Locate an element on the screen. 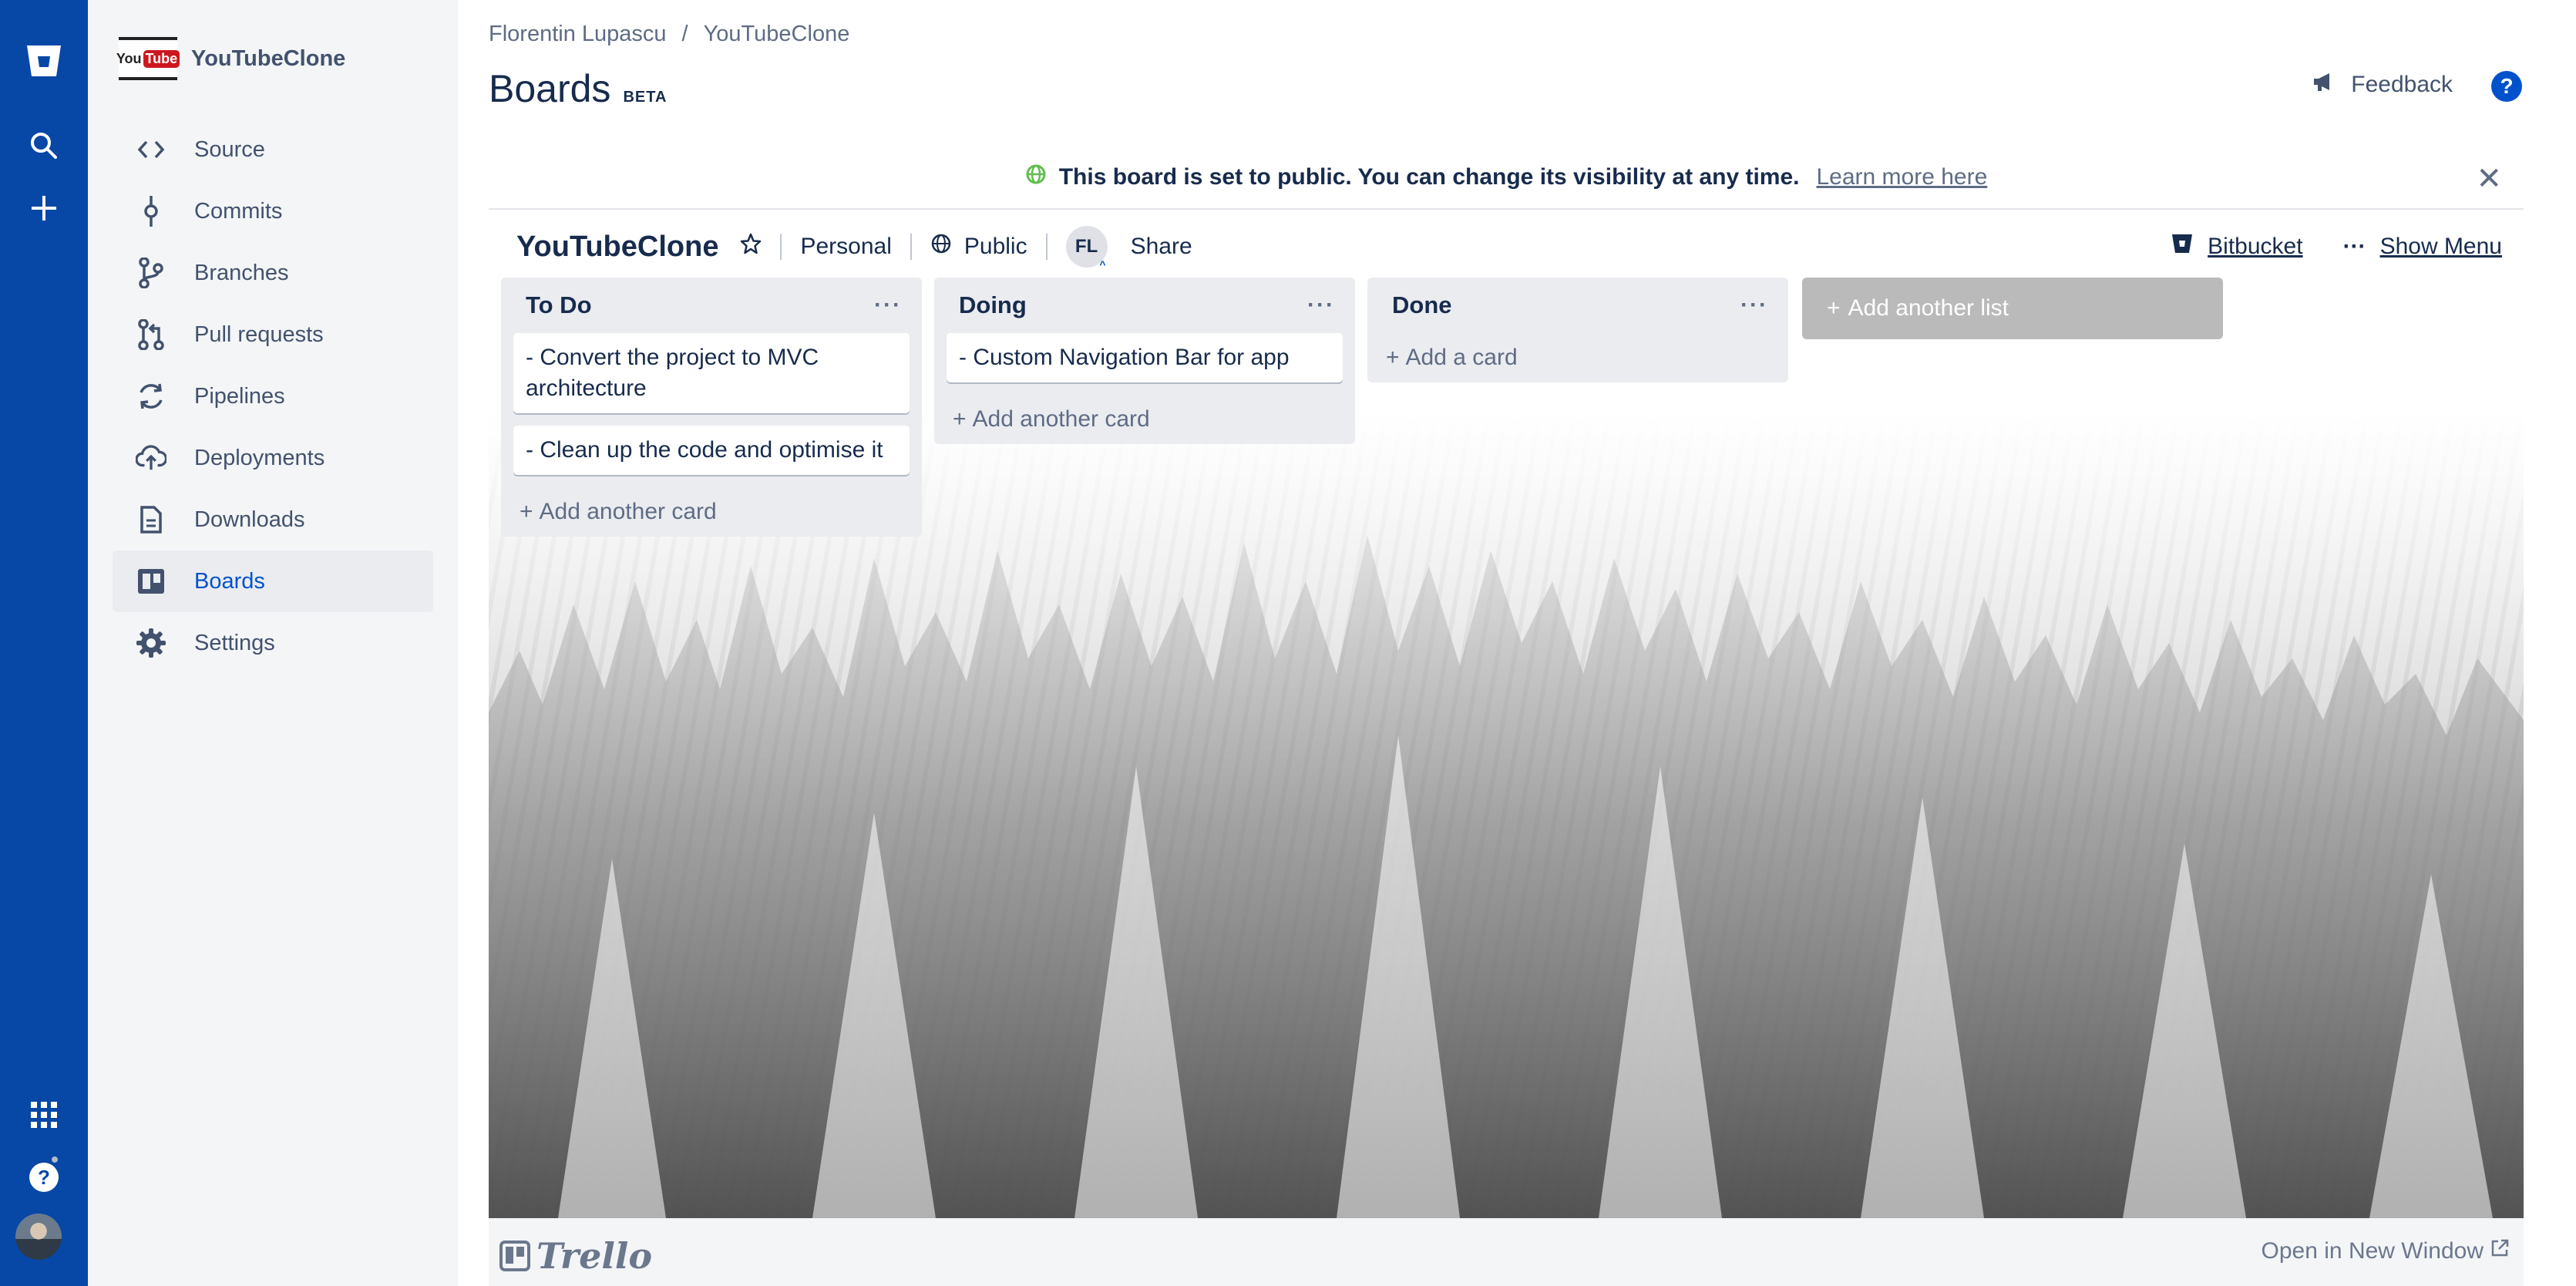  member-avatar: FL ^ is located at coordinates (1086, 248).